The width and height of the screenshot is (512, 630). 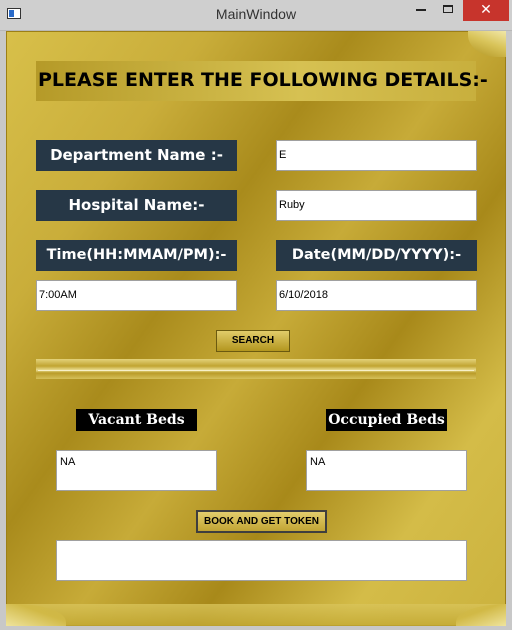 What do you see at coordinates (261, 521) in the screenshot?
I see `book-token-button: BOOK AND GET TOKEN` at bounding box center [261, 521].